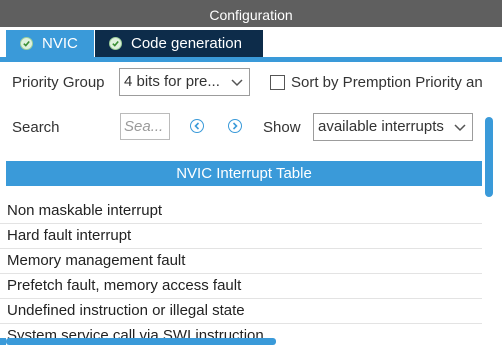 This screenshot has height=345, width=502. I want to click on vertical-scrollbar, so click(489, 157).